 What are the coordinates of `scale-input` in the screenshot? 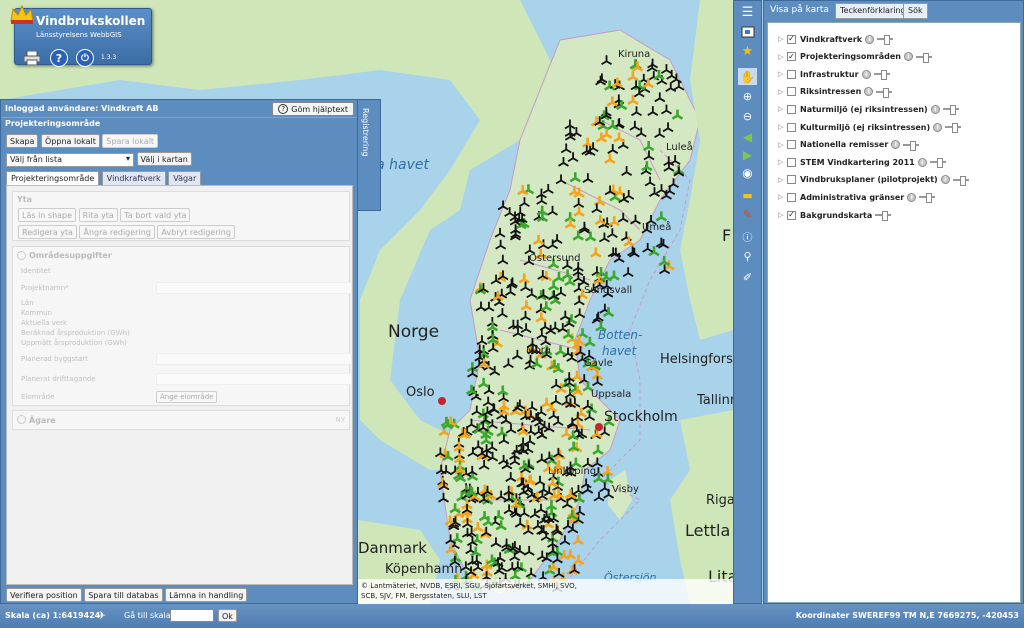 It's located at (192, 615).